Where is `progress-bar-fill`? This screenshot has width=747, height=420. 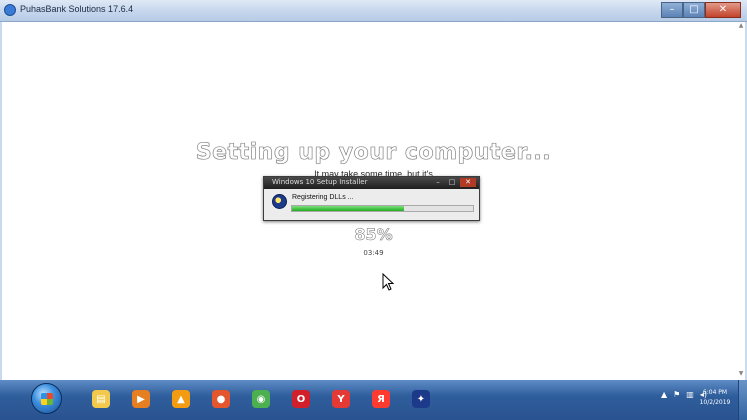 progress-bar-fill is located at coordinates (348, 208).